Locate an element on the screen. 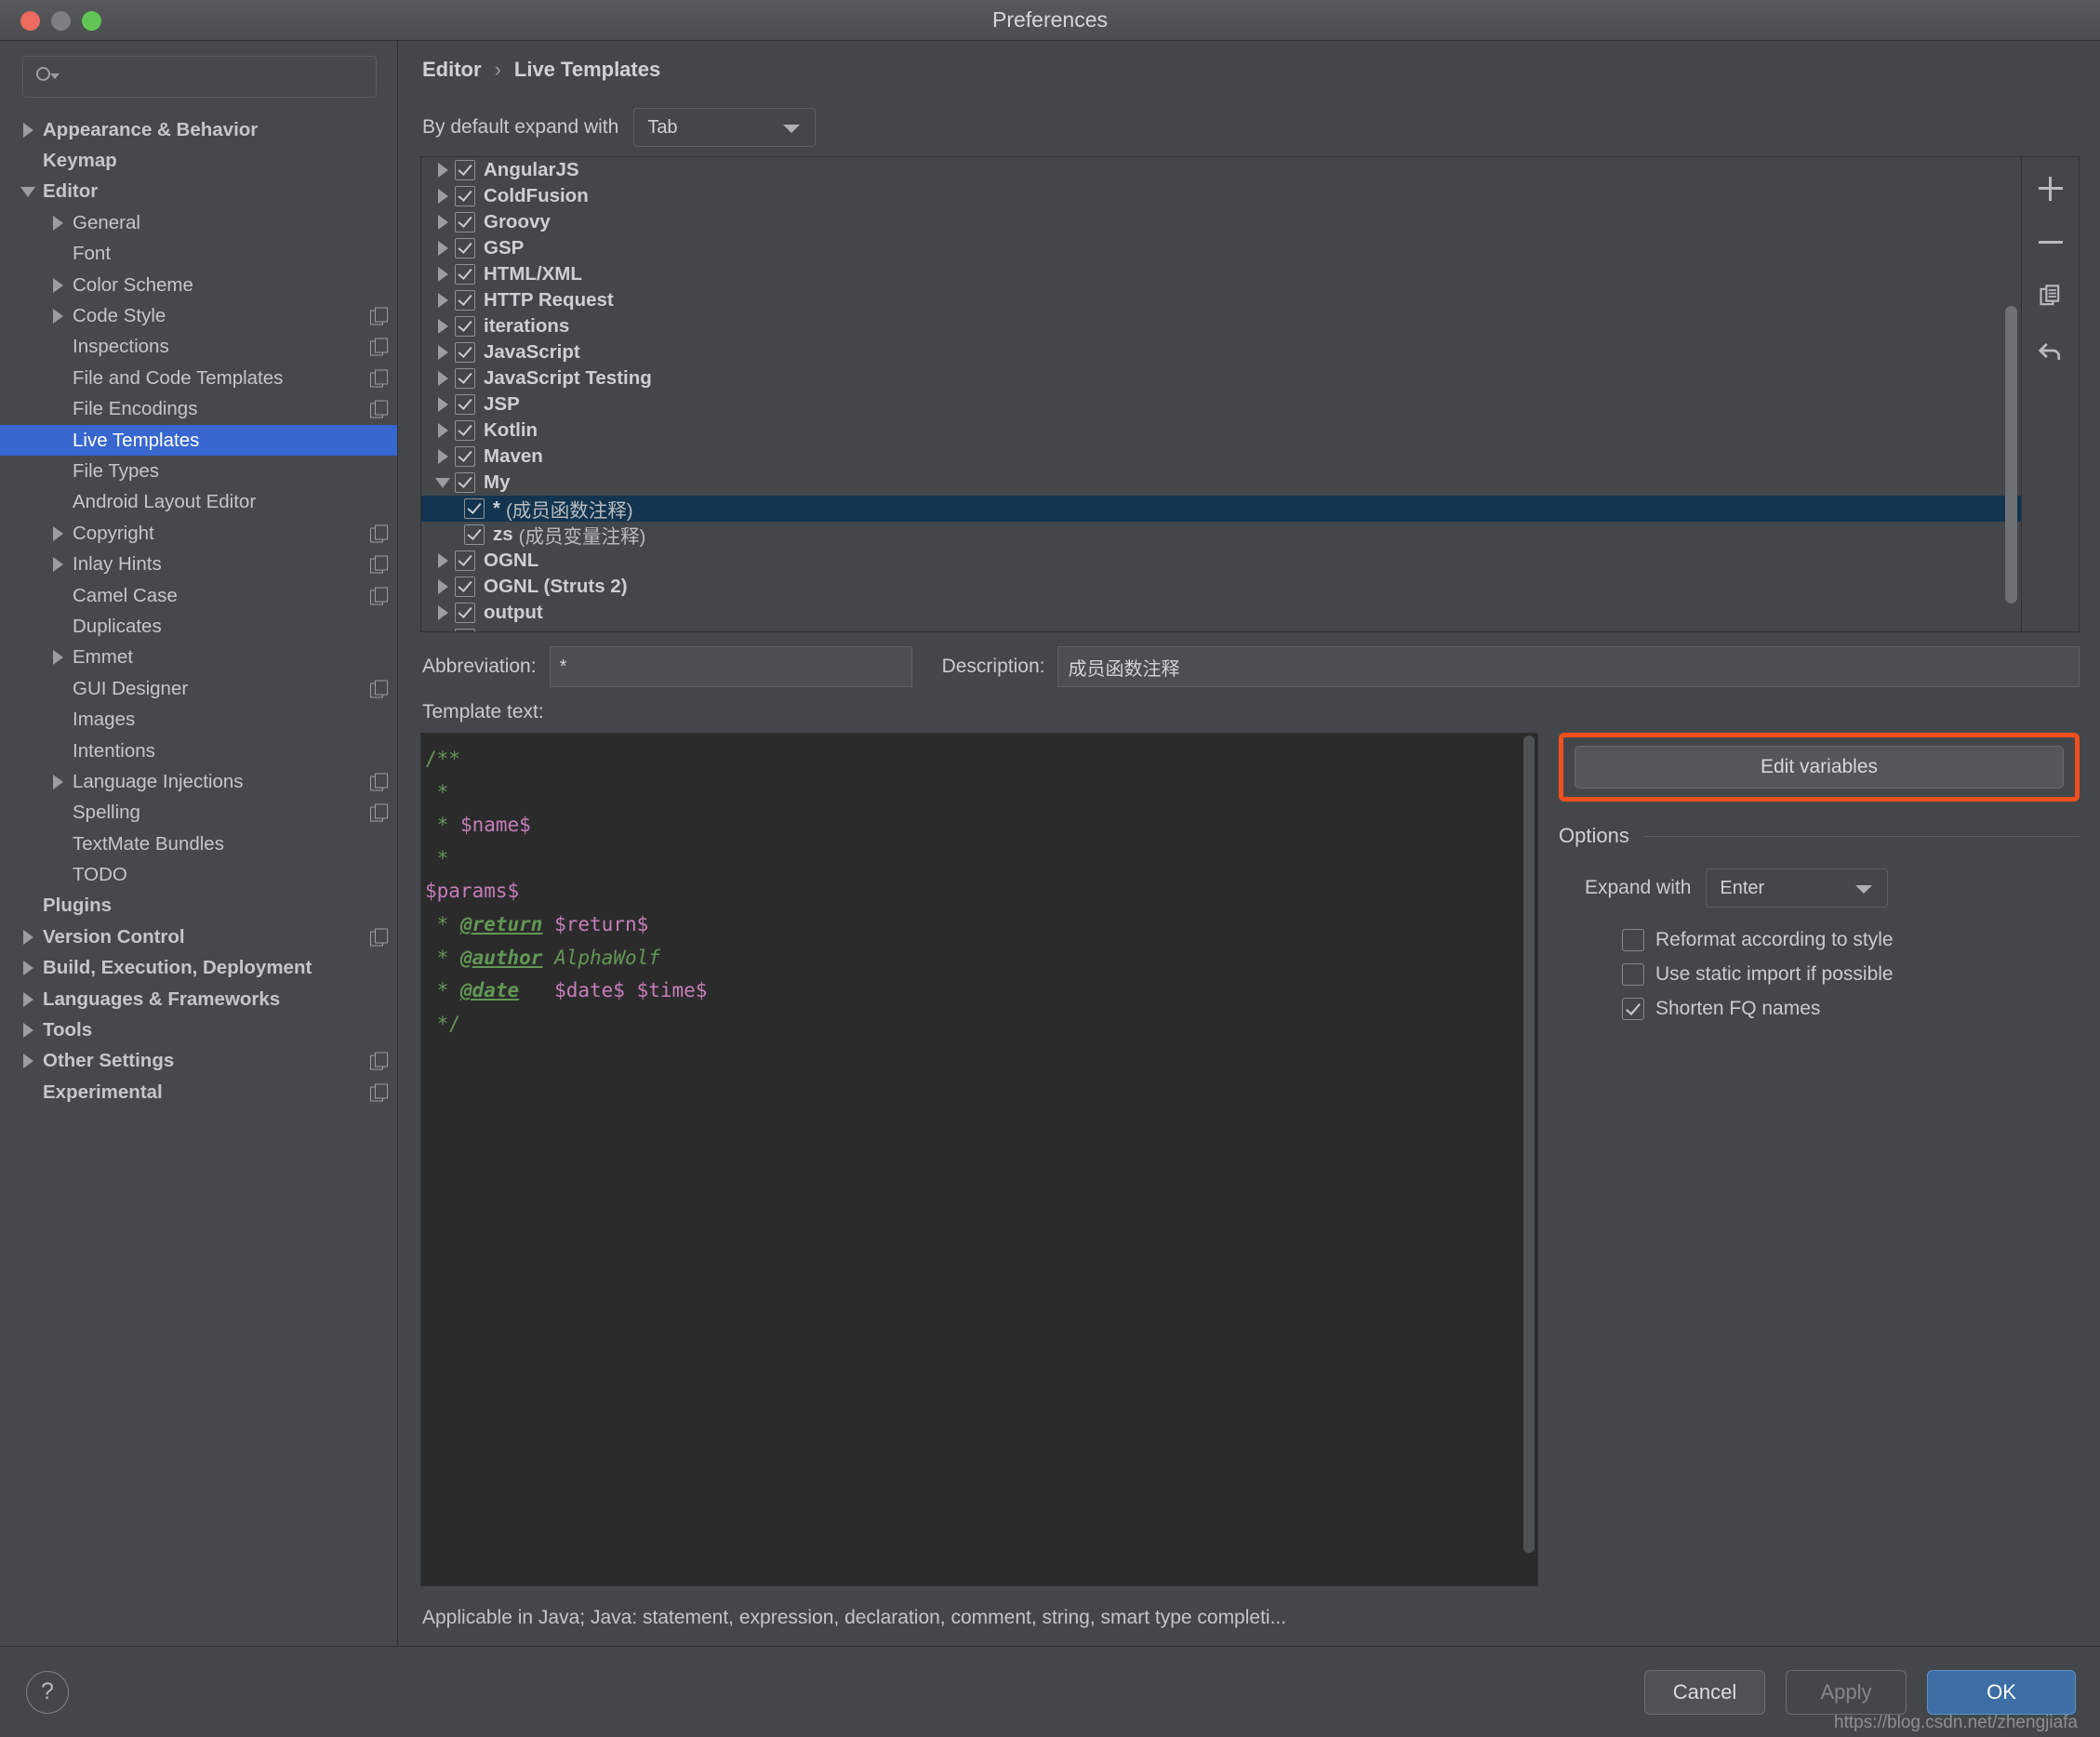 The image size is (2100, 1737). sidebar-item-color-scheme: Color Scheme is located at coordinates (199, 285).